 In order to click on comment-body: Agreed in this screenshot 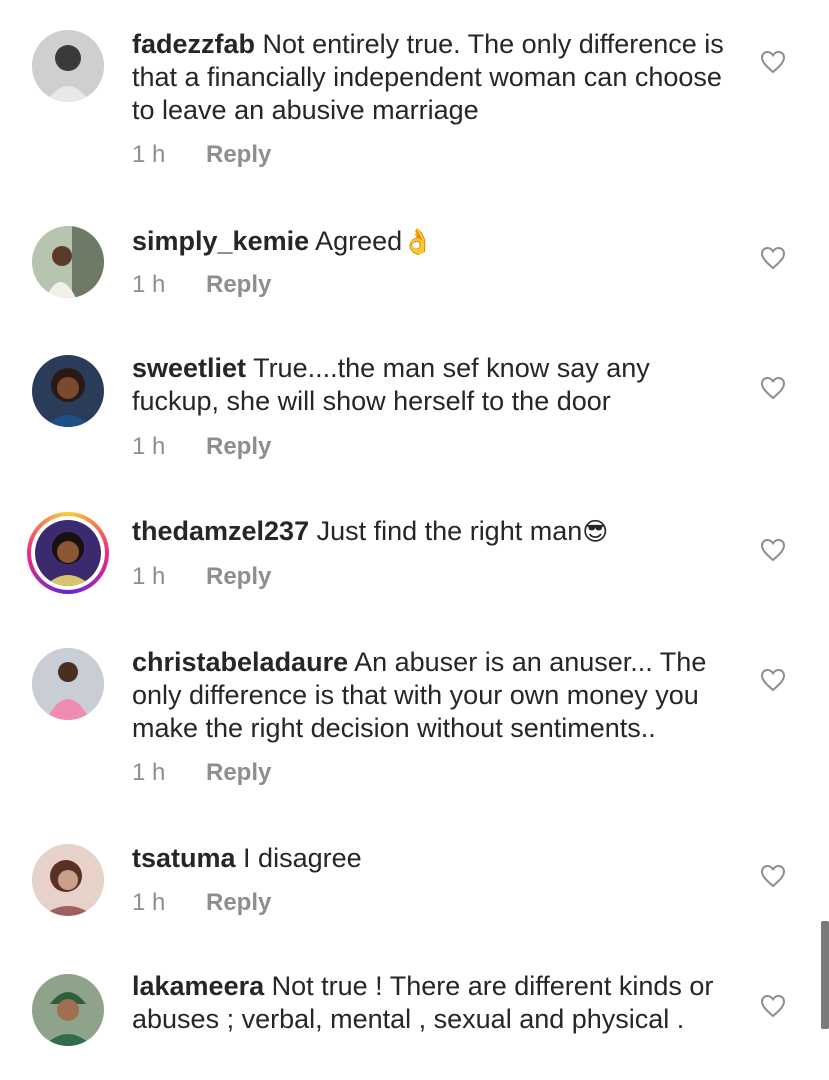, I will do `click(359, 241)`.